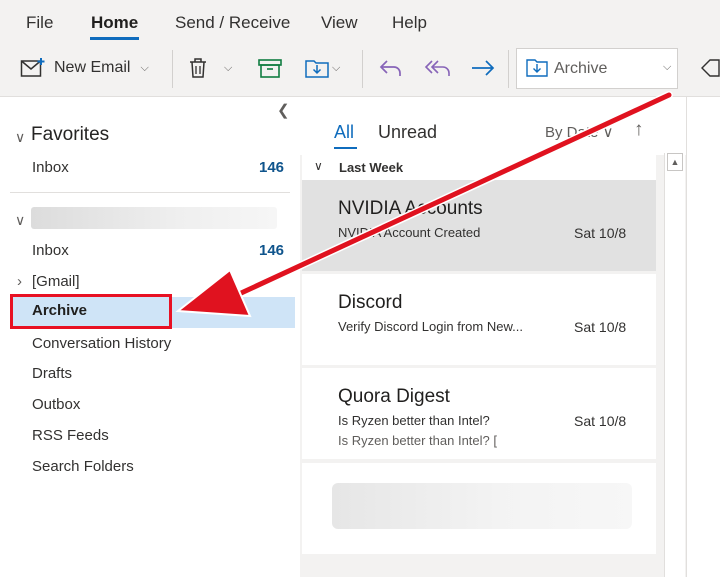 The image size is (720, 579). I want to click on move-button: ⌵, so click(322, 68).